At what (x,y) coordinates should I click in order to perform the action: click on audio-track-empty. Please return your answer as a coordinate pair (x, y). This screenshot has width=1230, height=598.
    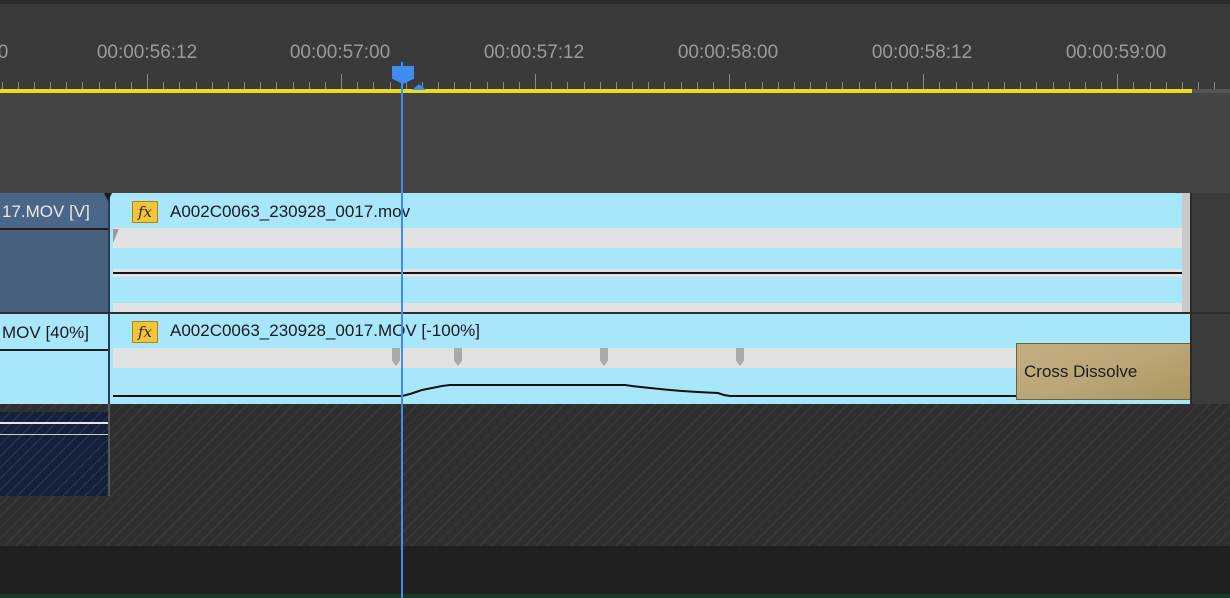
    Looking at the image, I should click on (1210, 359).